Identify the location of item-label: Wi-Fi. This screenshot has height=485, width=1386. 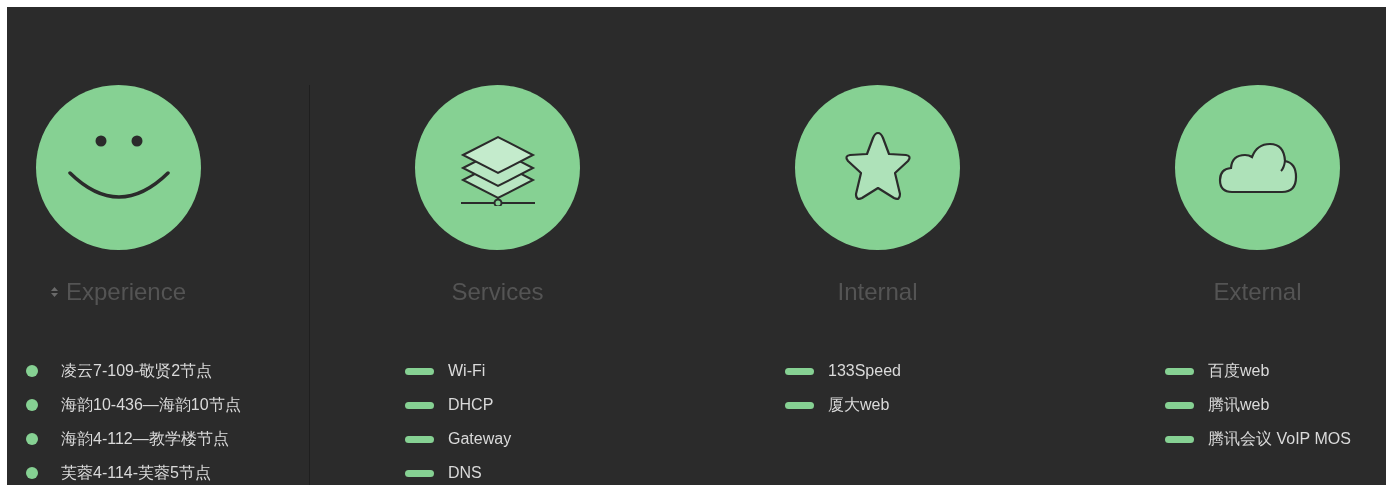
(467, 371).